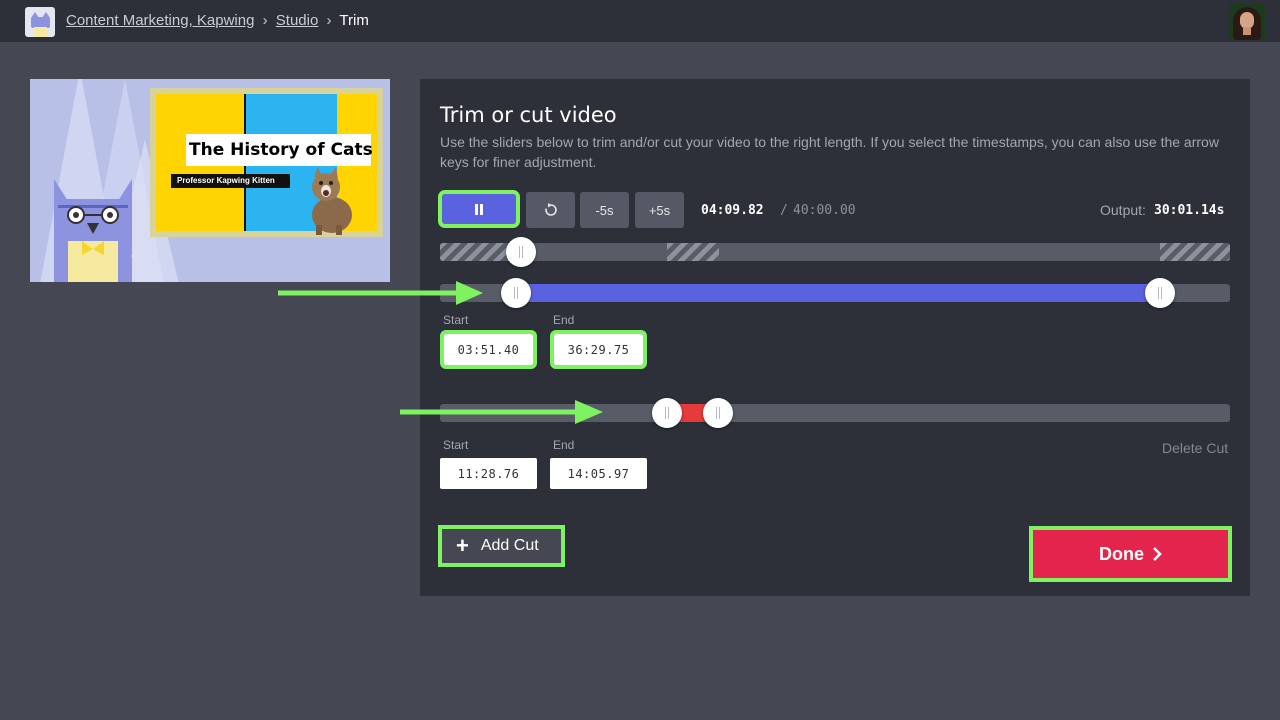  What do you see at coordinates (160, 20) in the screenshot?
I see `breadcrumb-workspace-link: Content Marketing, Kapwing` at bounding box center [160, 20].